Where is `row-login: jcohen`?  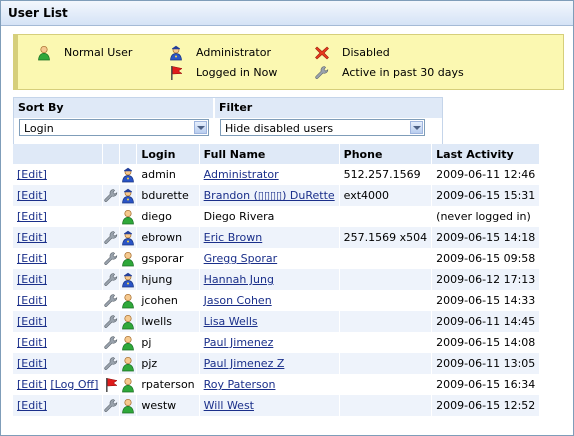 row-login: jcohen is located at coordinates (168, 300).